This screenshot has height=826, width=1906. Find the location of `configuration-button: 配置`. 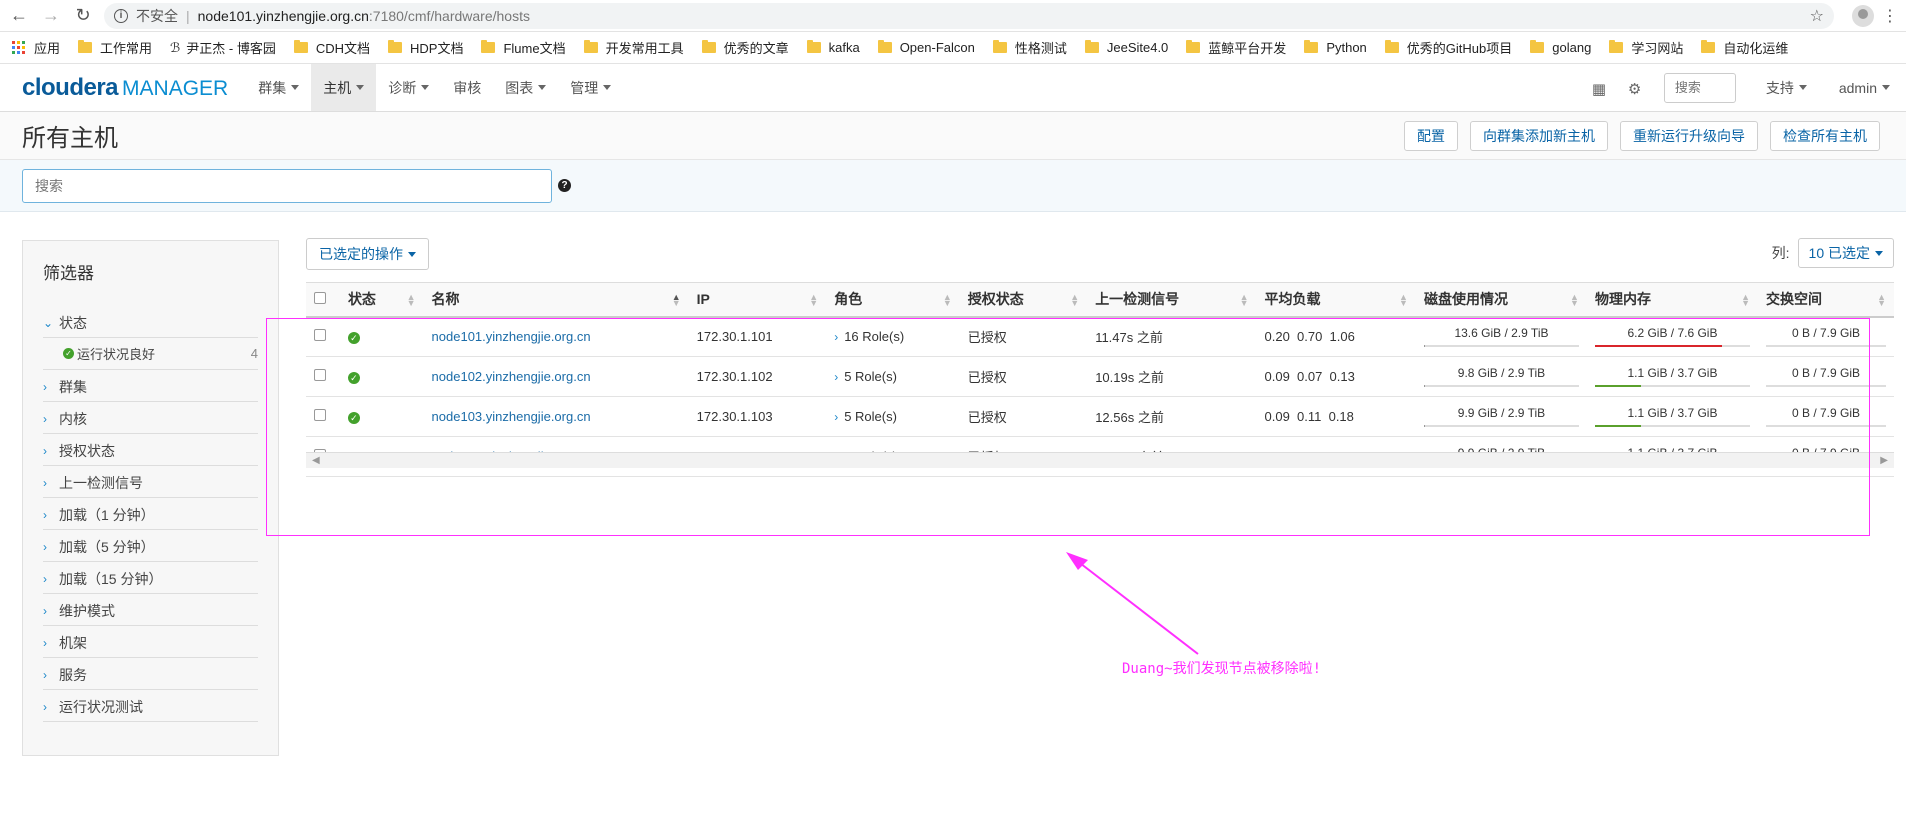

configuration-button: 配置 is located at coordinates (1431, 135).